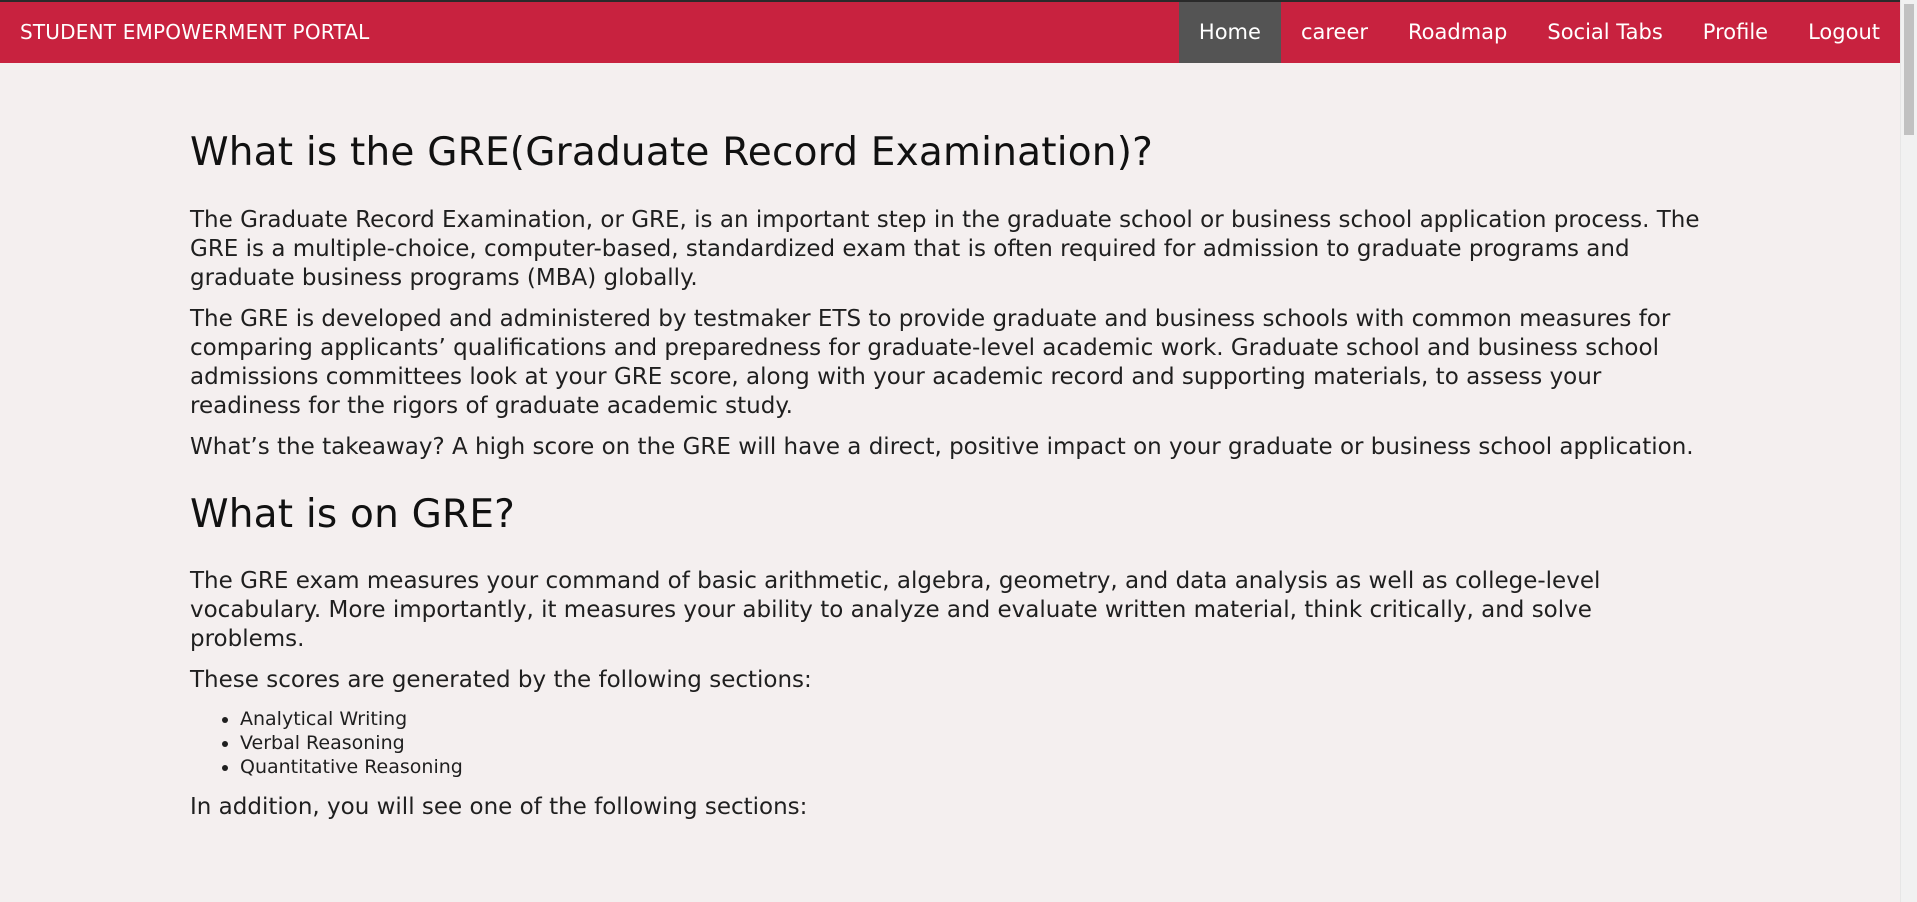  What do you see at coordinates (1735, 32) in the screenshot?
I see `nav-profile: Profile` at bounding box center [1735, 32].